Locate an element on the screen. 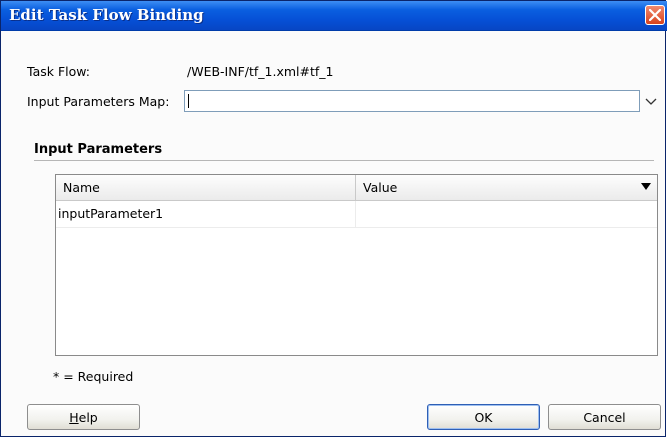 This screenshot has height=439, width=668. parameter-value-cell is located at coordinates (506, 214).